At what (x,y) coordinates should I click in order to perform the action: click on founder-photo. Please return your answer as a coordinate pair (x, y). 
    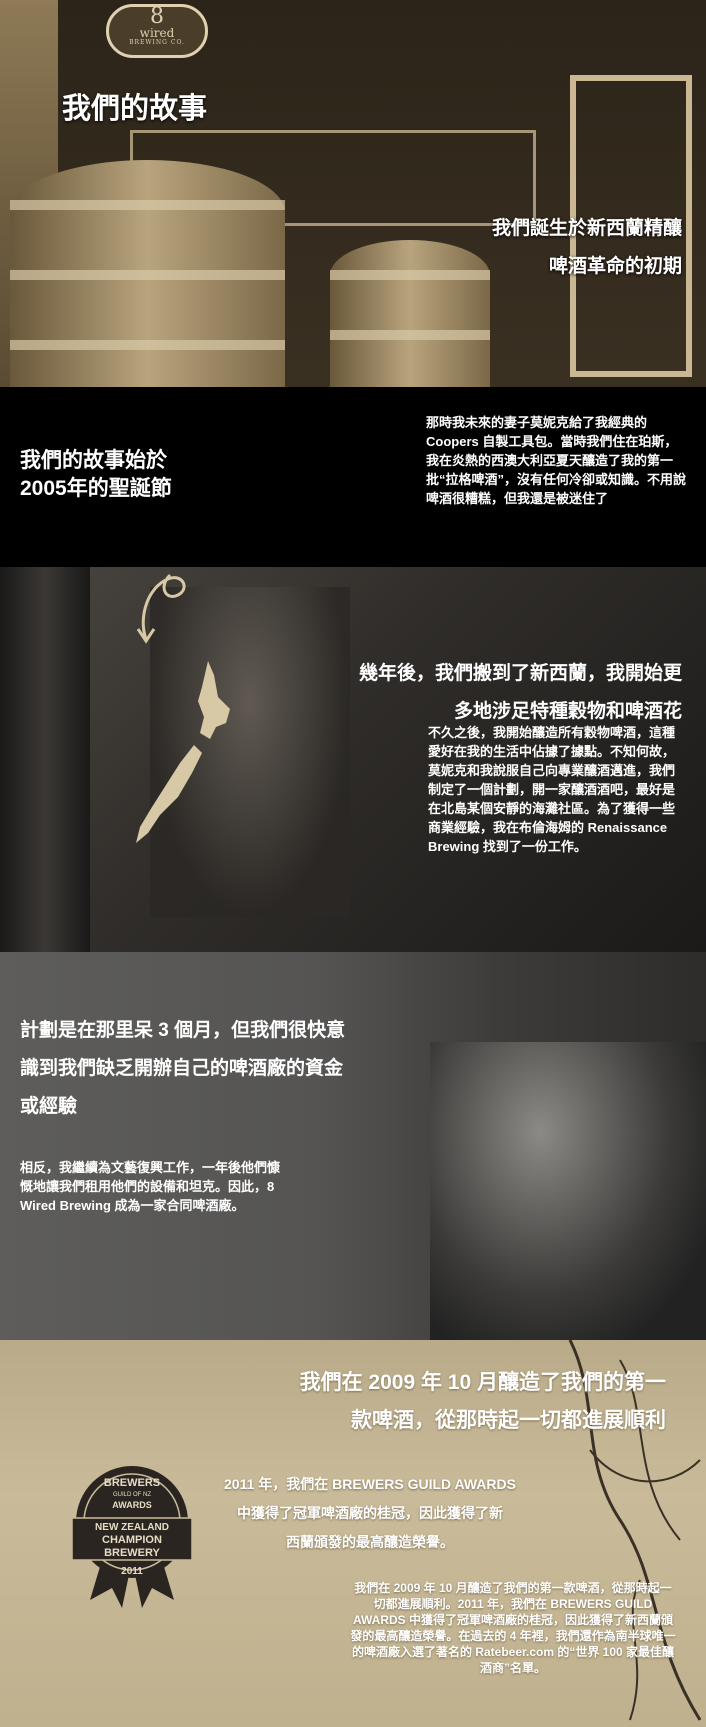
    Looking at the image, I should click on (568, 1191).